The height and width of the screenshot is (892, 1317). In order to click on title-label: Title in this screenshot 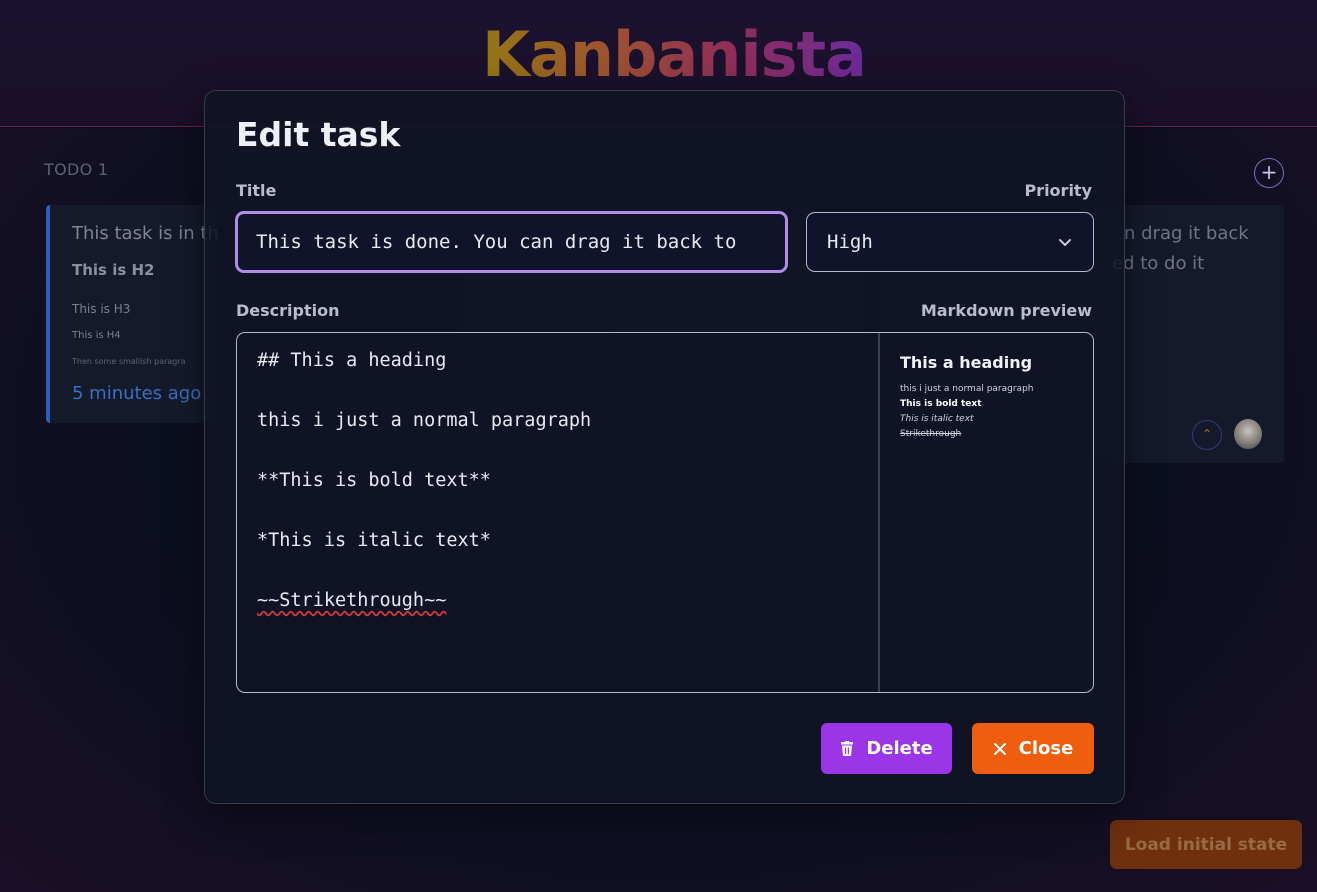, I will do `click(256, 190)`.